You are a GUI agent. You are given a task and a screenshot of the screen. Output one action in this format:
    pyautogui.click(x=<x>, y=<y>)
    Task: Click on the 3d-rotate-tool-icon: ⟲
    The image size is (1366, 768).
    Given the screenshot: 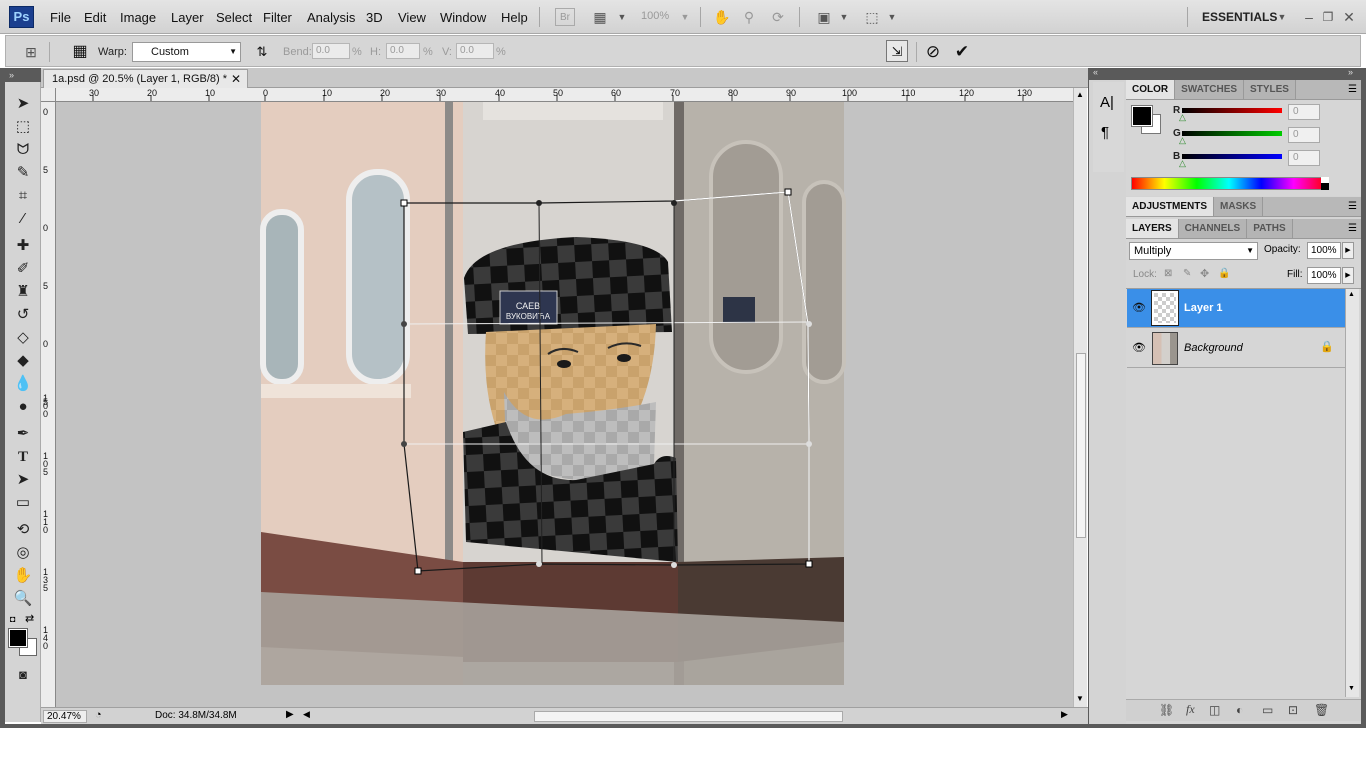 What is the action you would take?
    pyautogui.click(x=23, y=530)
    